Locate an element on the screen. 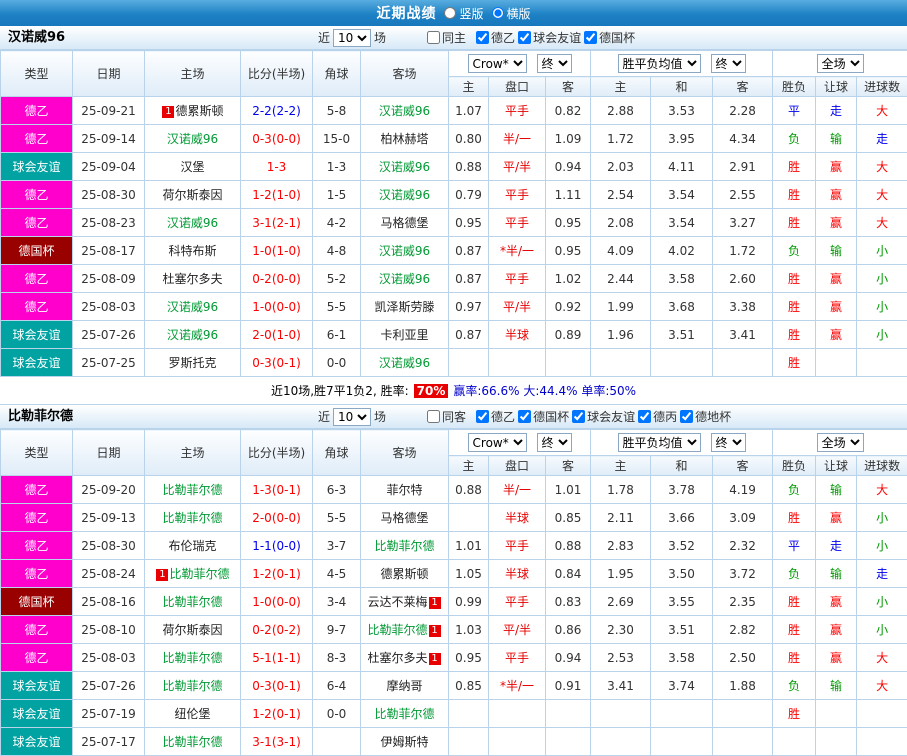 The image size is (907, 756). layout-horizontal-option: 横版 is located at coordinates (511, 13).